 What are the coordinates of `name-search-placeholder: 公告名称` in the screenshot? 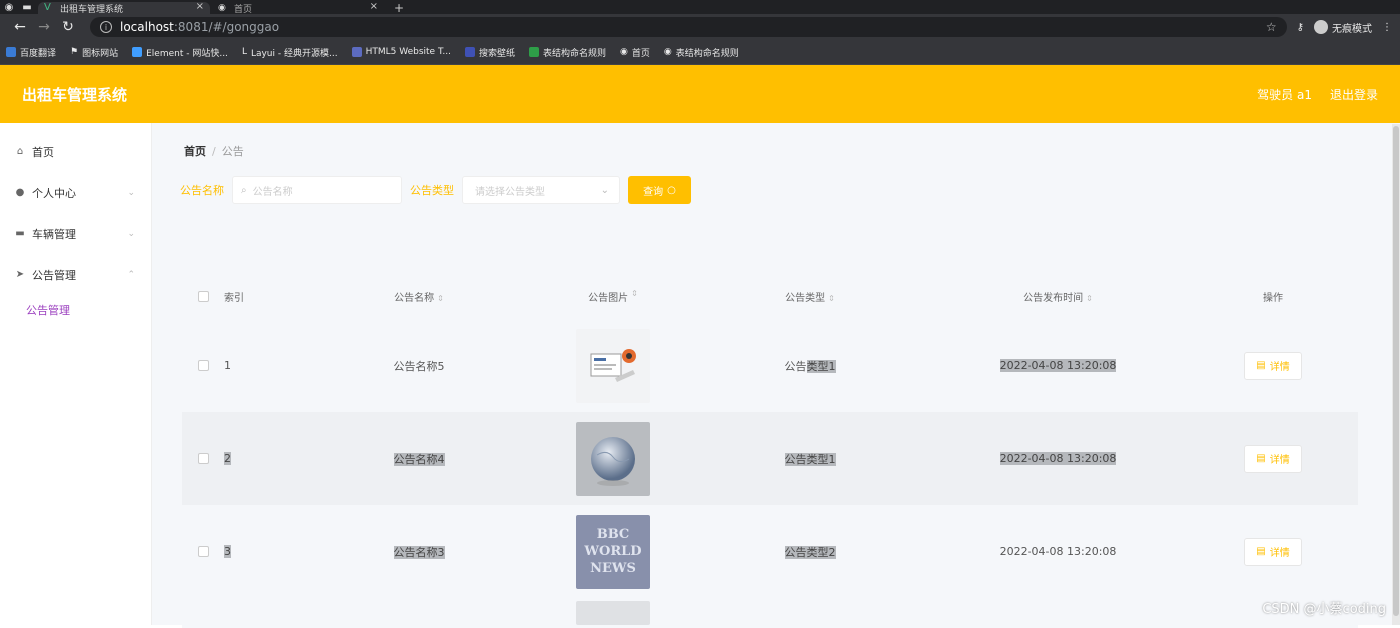 It's located at (273, 190).